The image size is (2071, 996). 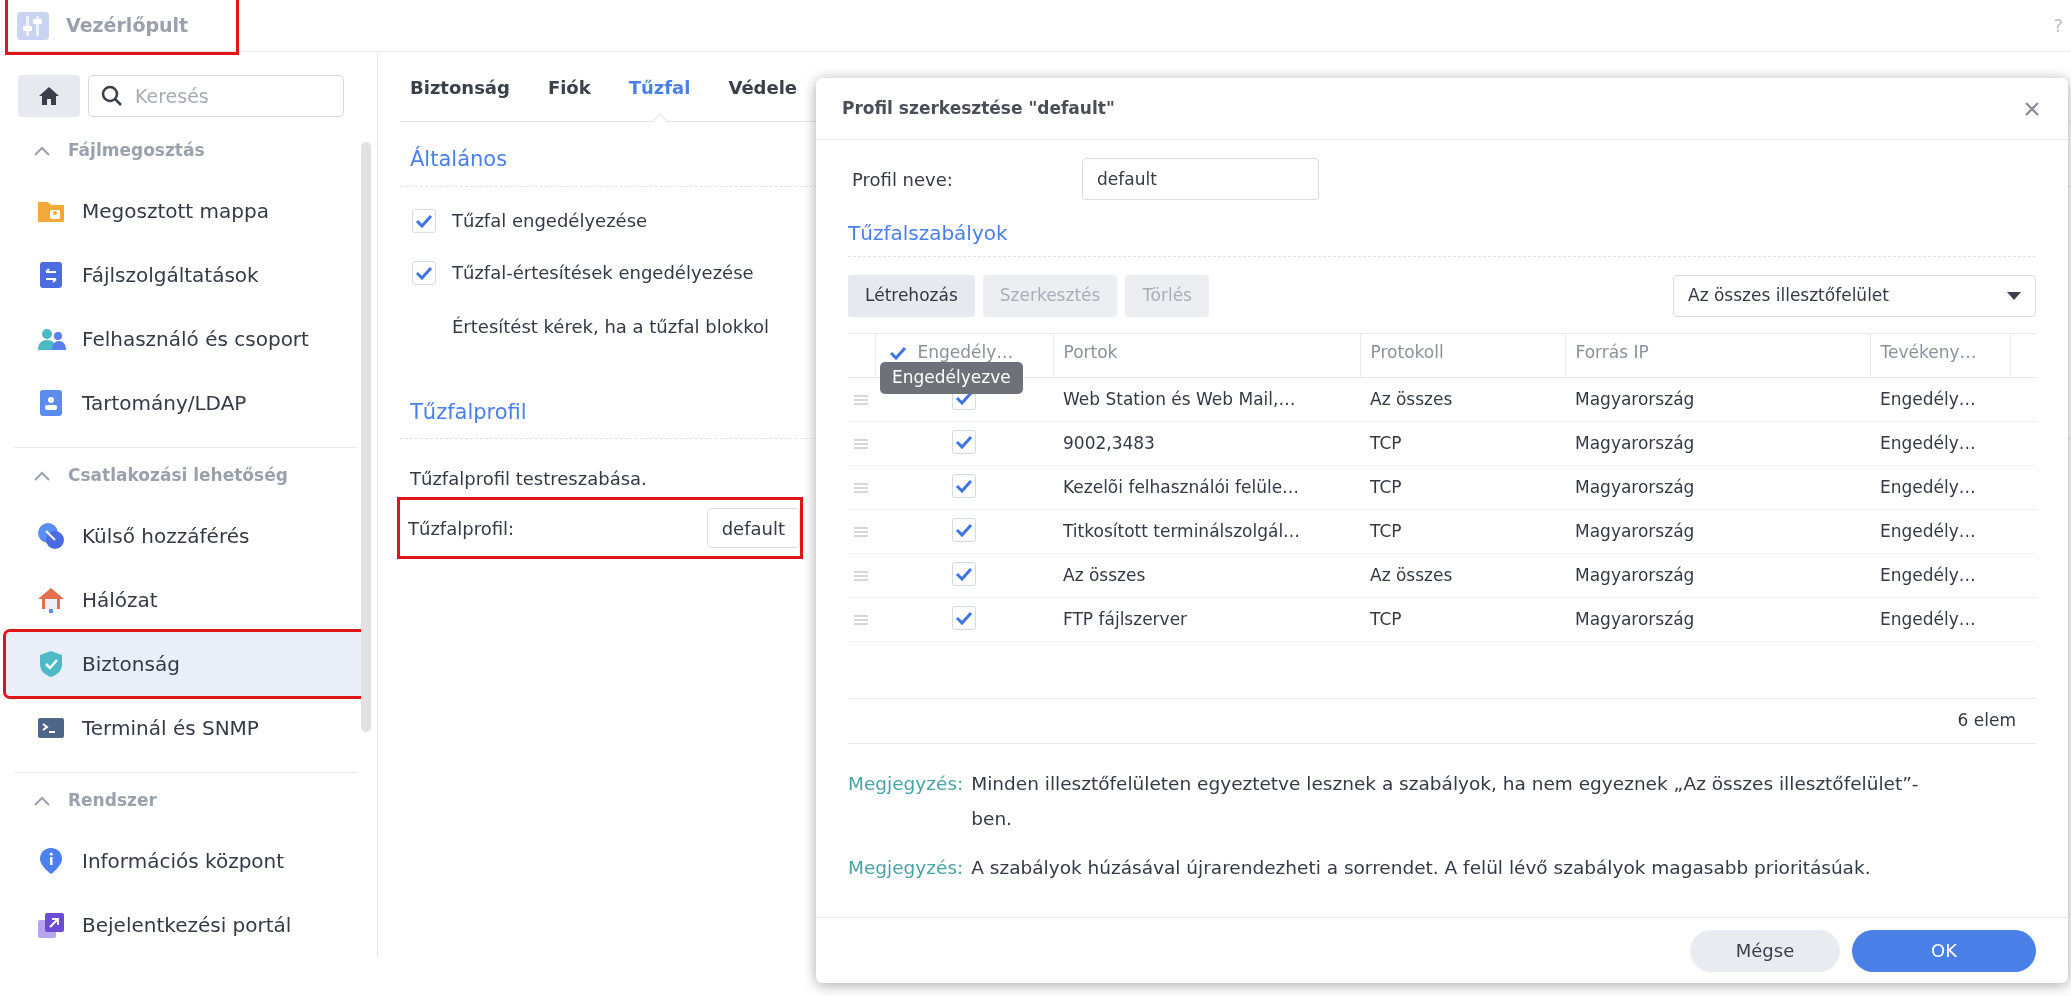 I want to click on group-header: Rendszer, so click(x=112, y=801).